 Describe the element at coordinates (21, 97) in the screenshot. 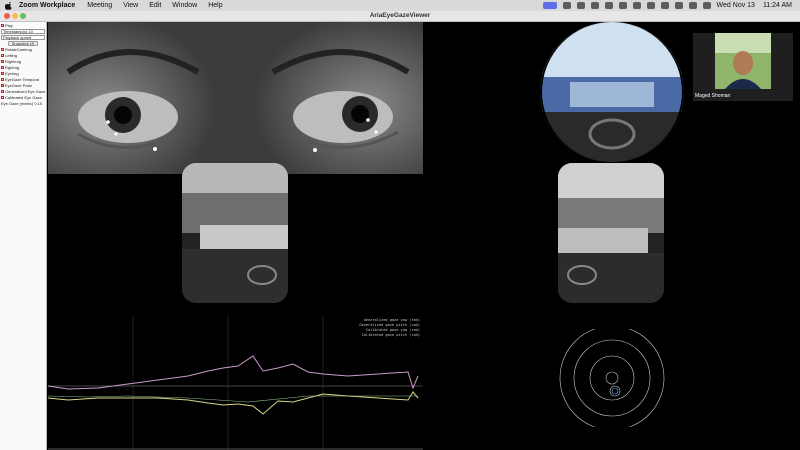

I see `sidebar-item-calibrated: Calibrated Eye Gaze` at that location.